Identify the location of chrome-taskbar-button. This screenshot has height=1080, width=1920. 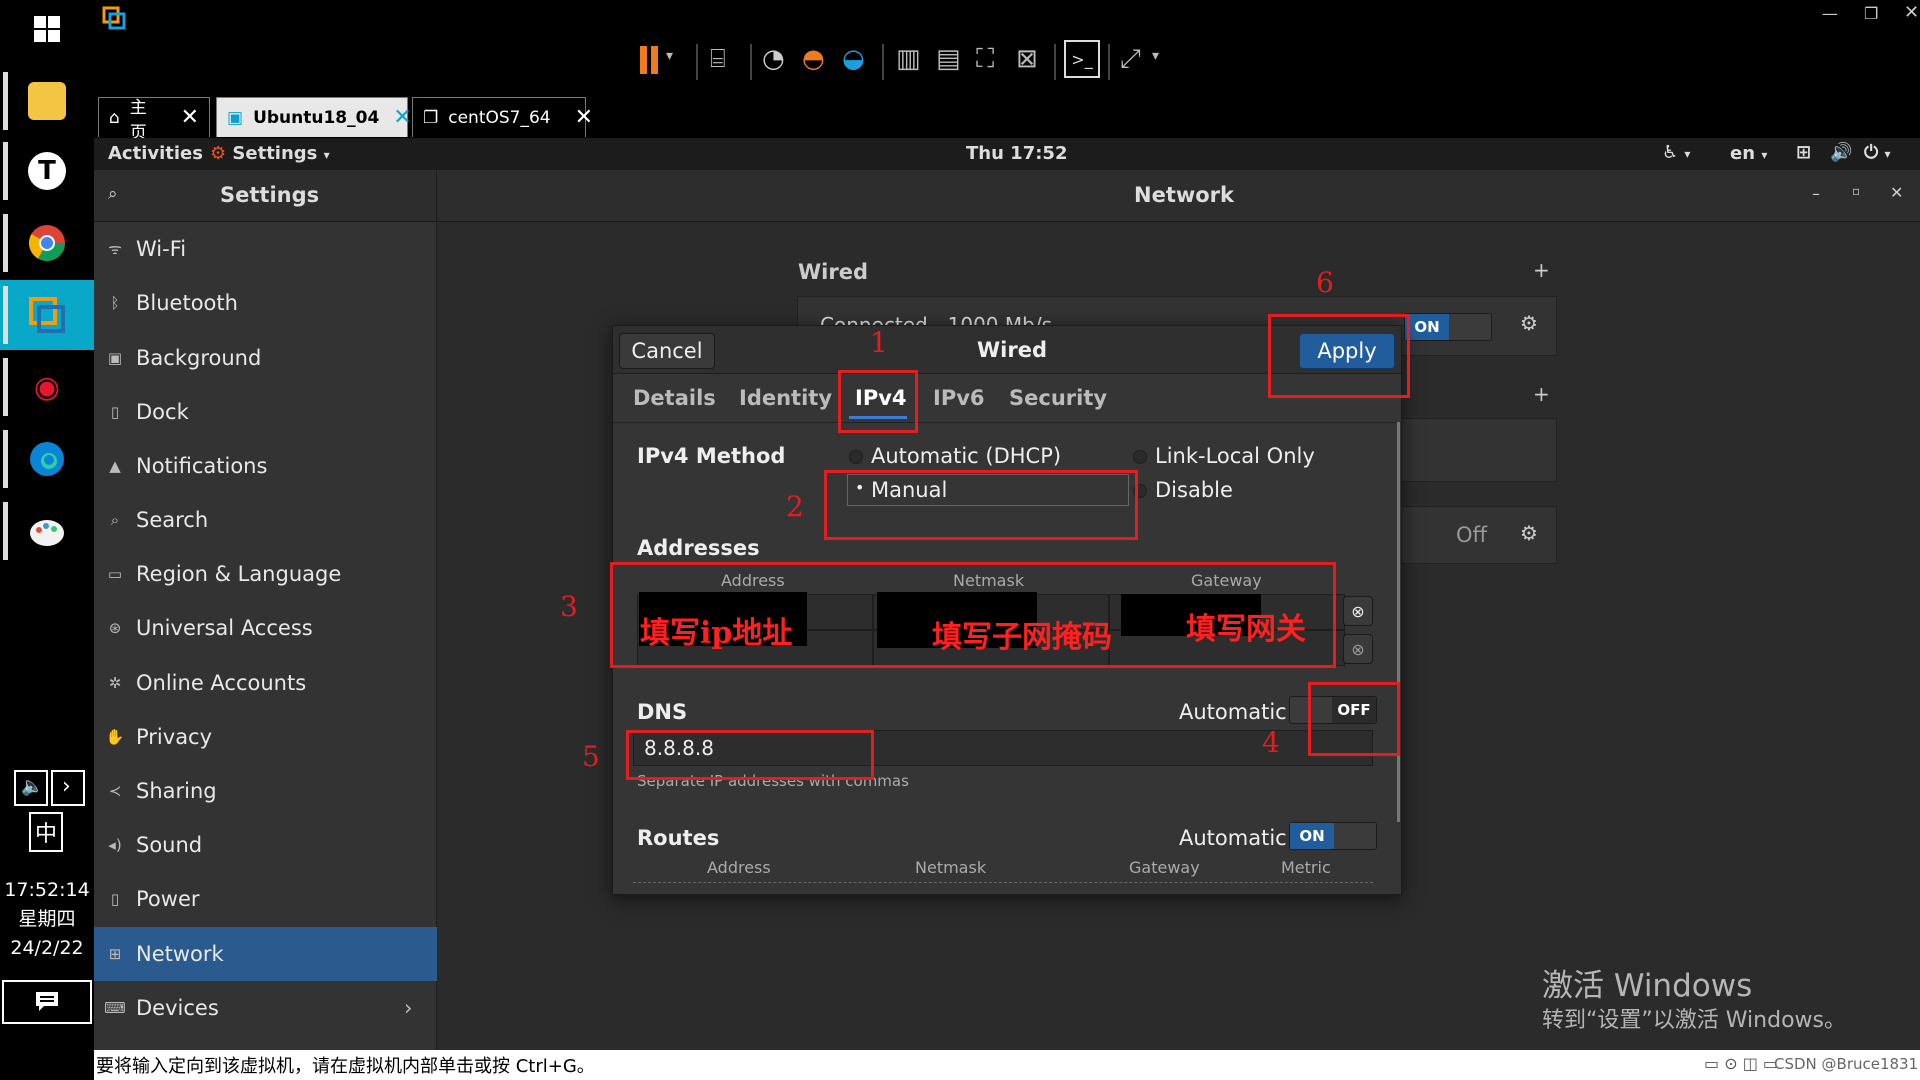
(47, 243).